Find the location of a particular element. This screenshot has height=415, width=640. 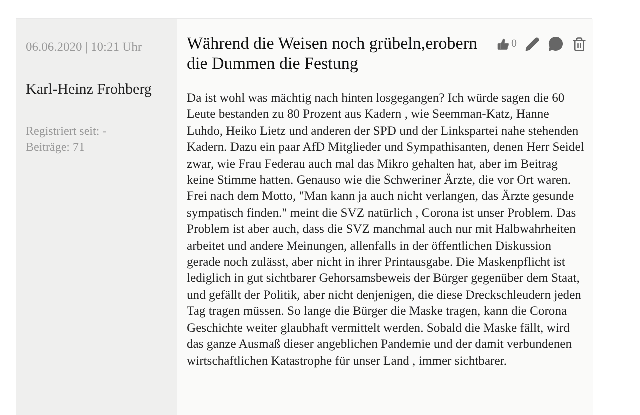

post-title: Während die Weisen noch grübeln,erobern die Dummen die Festung is located at coordinates (333, 54).